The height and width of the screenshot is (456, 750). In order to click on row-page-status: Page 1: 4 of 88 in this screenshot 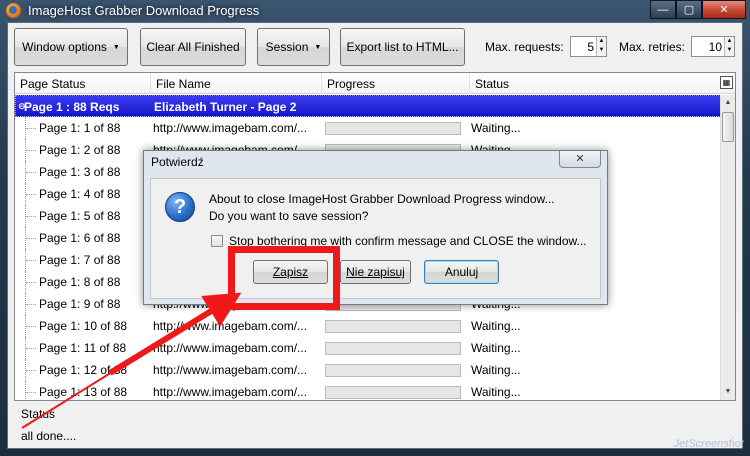, I will do `click(80, 194)`.